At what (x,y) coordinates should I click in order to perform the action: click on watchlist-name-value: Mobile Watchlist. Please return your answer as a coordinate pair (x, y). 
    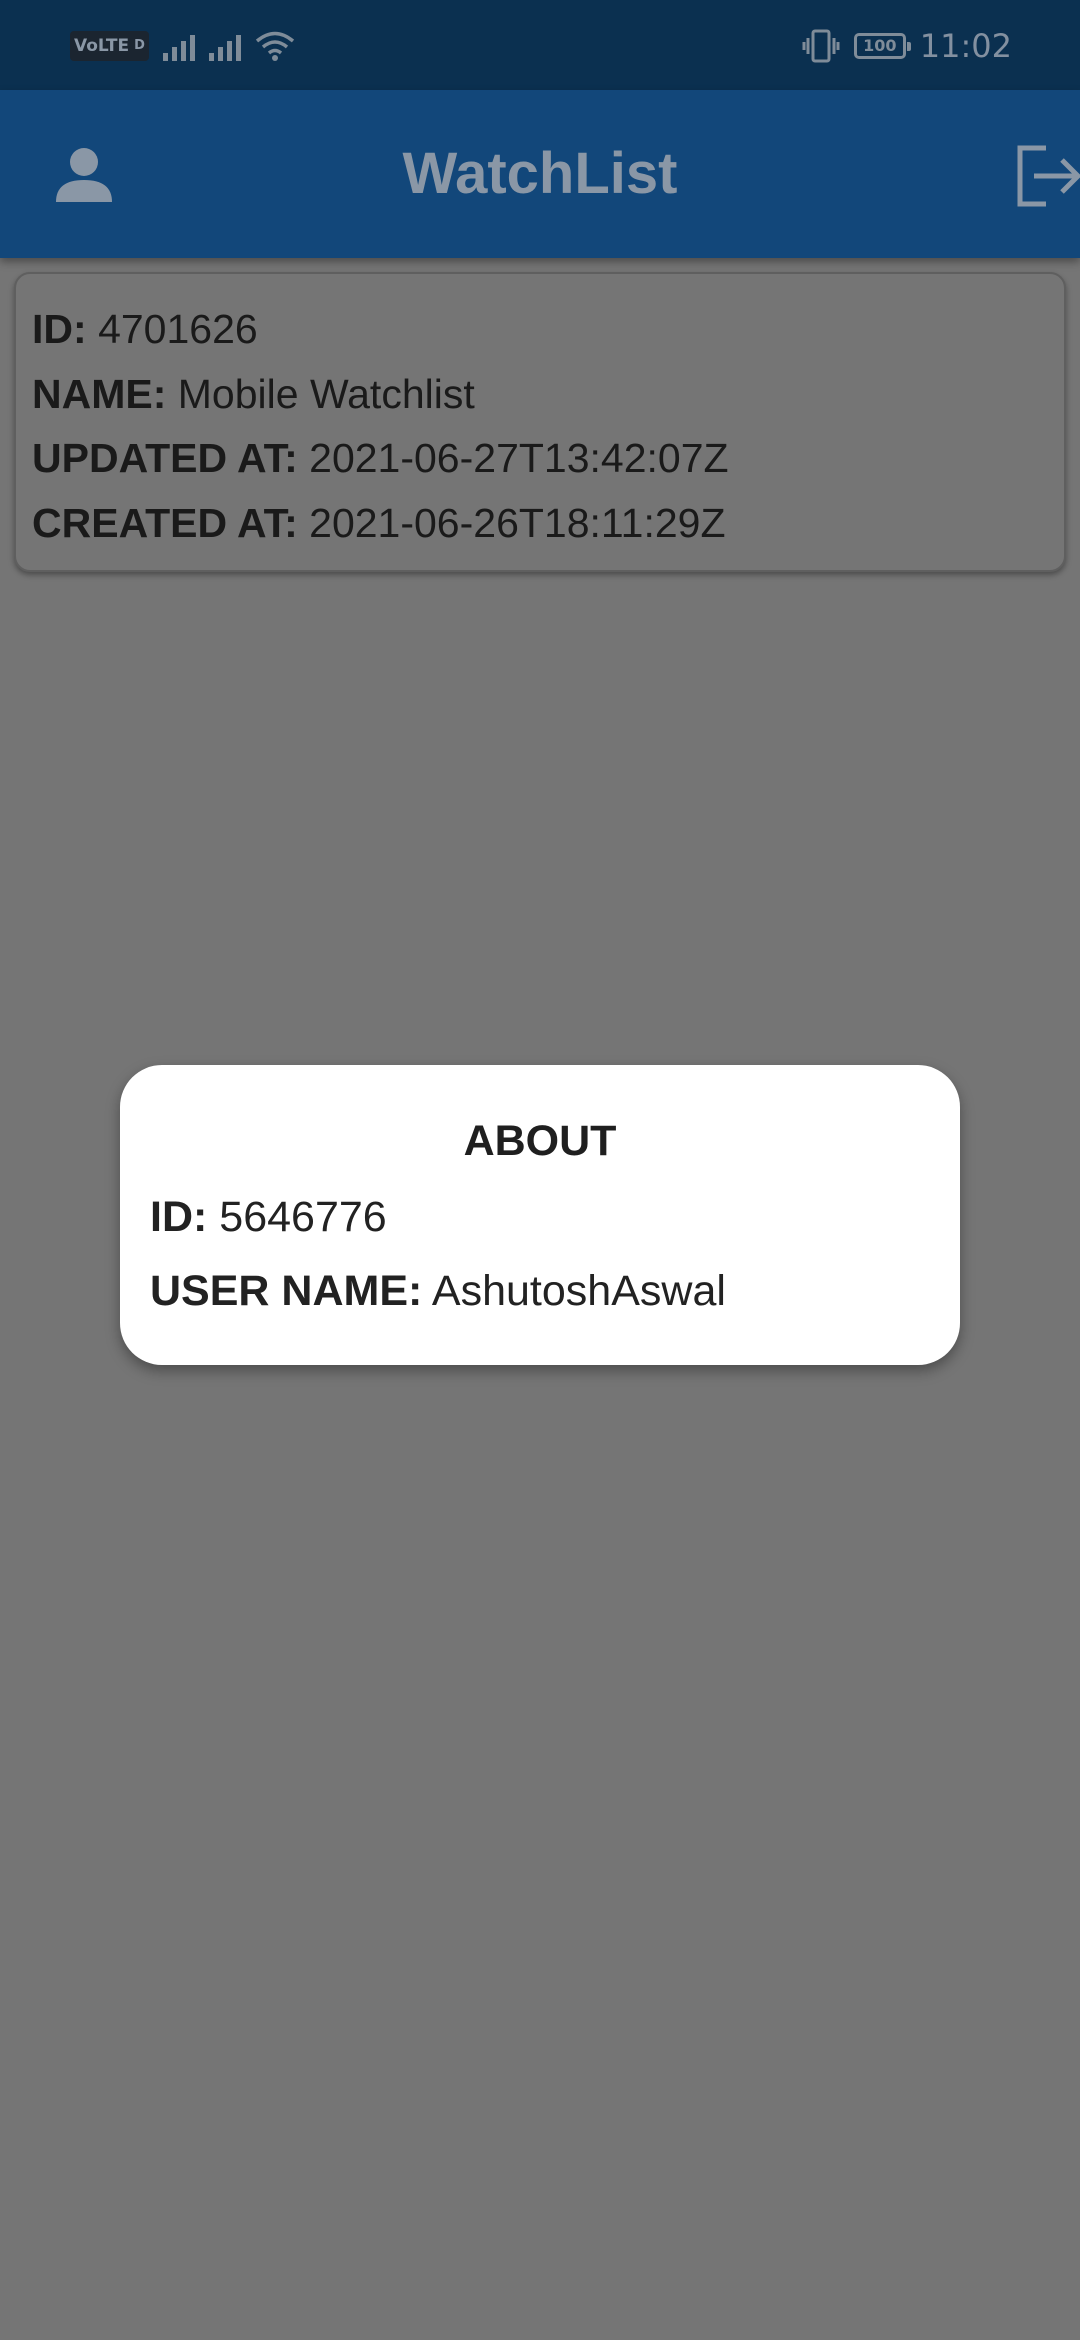
    Looking at the image, I should click on (326, 393).